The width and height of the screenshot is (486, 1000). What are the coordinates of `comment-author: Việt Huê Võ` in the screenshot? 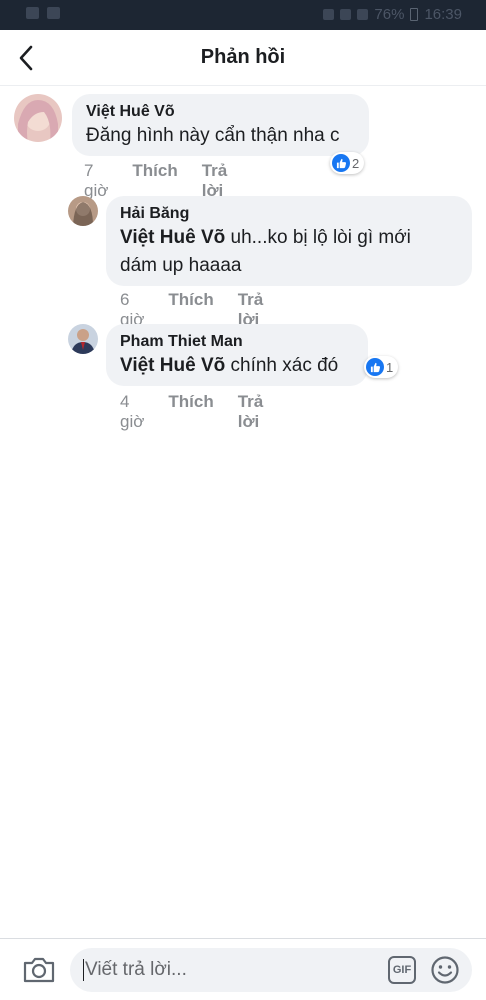 It's located at (220, 112).